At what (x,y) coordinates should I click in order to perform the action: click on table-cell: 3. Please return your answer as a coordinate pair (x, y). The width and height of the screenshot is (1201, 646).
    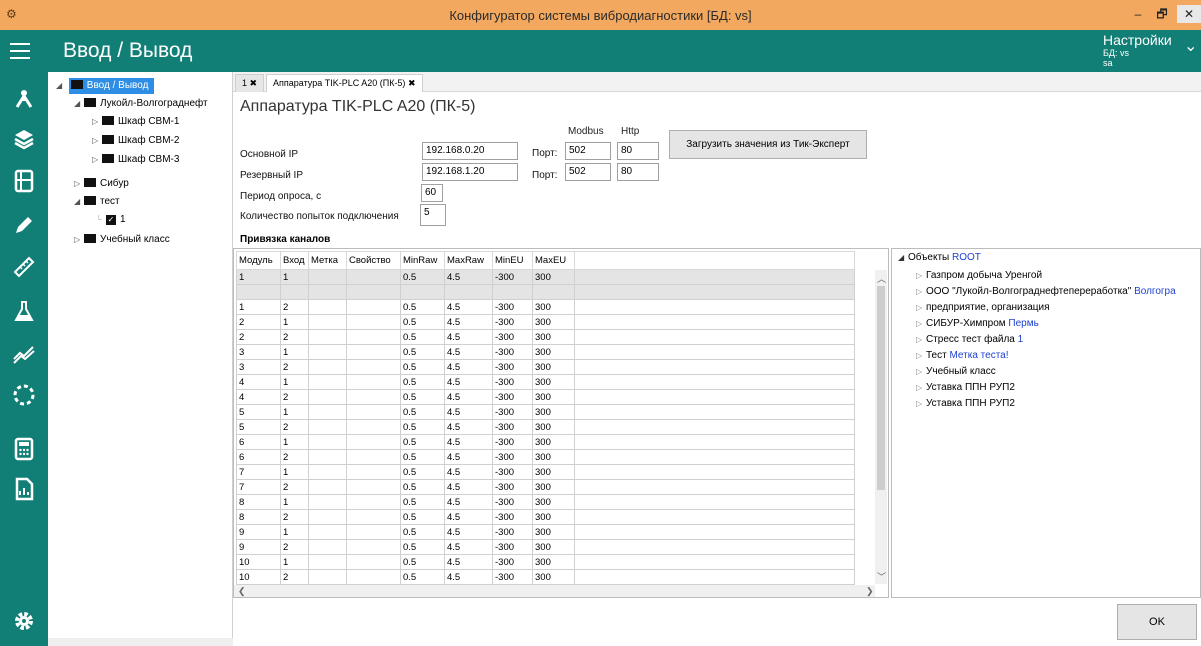
    Looking at the image, I should click on (258, 352).